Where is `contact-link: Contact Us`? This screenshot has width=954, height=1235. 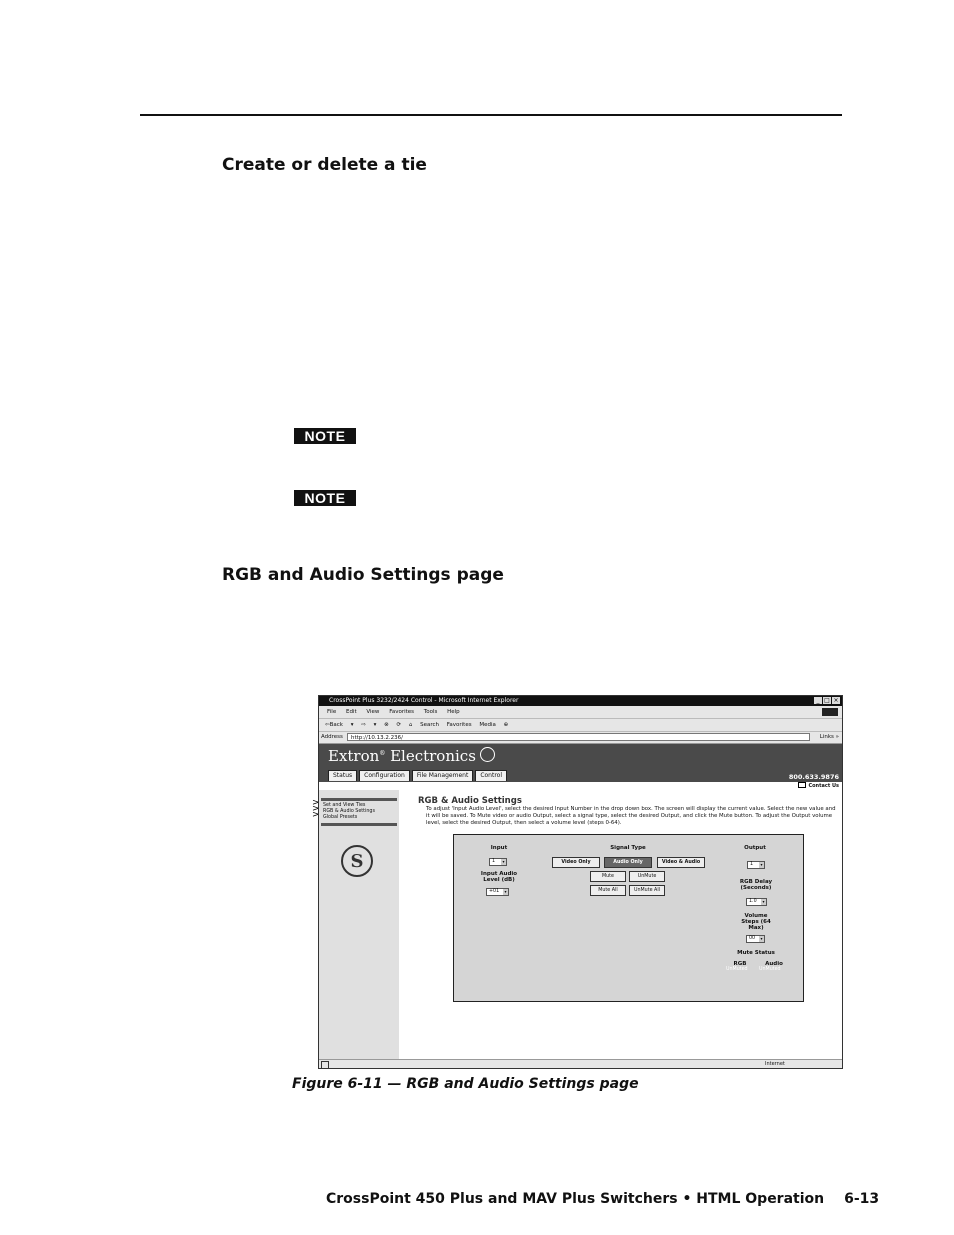
contact-link: Contact Us is located at coordinates (818, 785).